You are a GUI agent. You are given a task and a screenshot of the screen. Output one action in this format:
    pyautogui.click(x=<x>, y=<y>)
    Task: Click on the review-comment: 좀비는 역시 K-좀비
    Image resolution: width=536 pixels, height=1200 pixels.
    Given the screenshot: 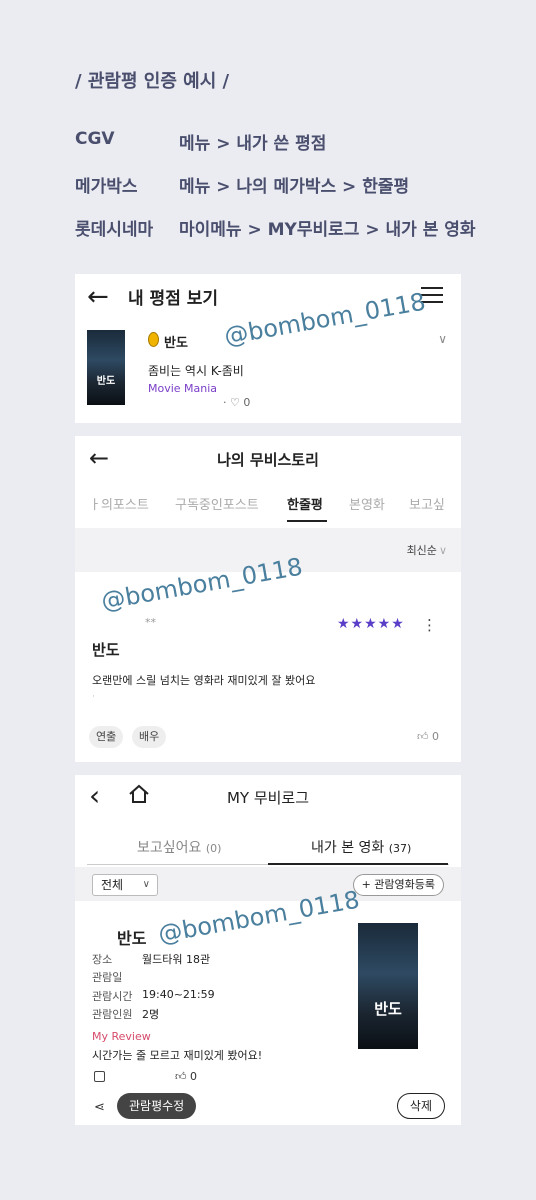 What is the action you would take?
    pyautogui.click(x=196, y=371)
    